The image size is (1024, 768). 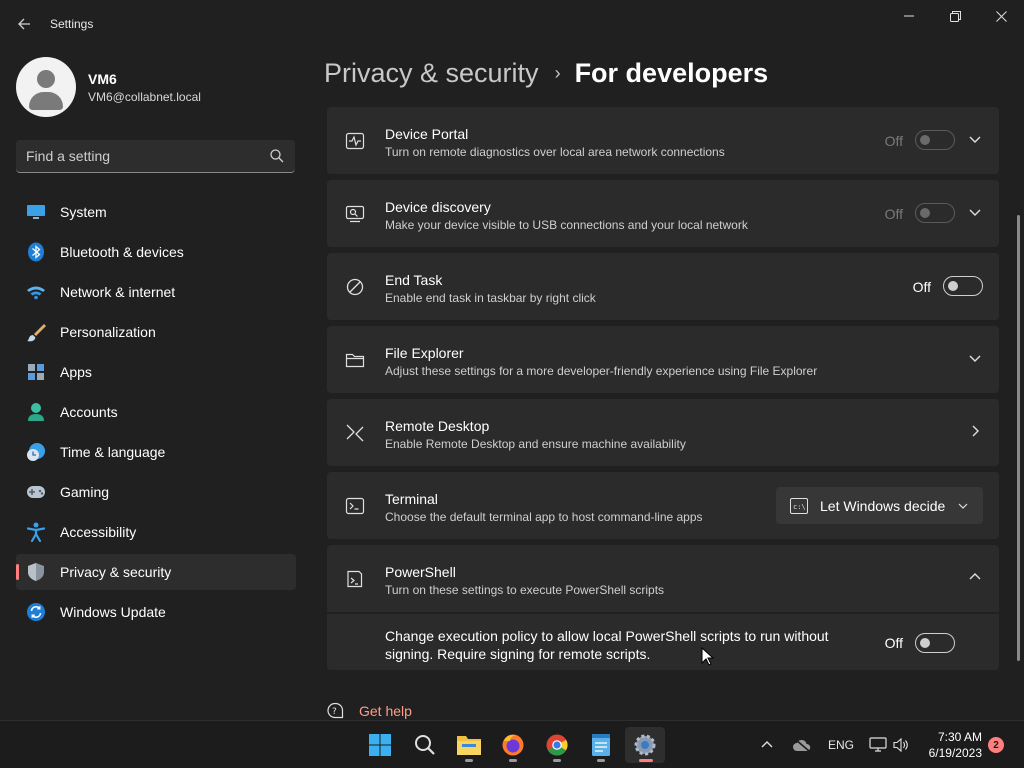 I want to click on show-hidden-icons-button, so click(x=767, y=744).